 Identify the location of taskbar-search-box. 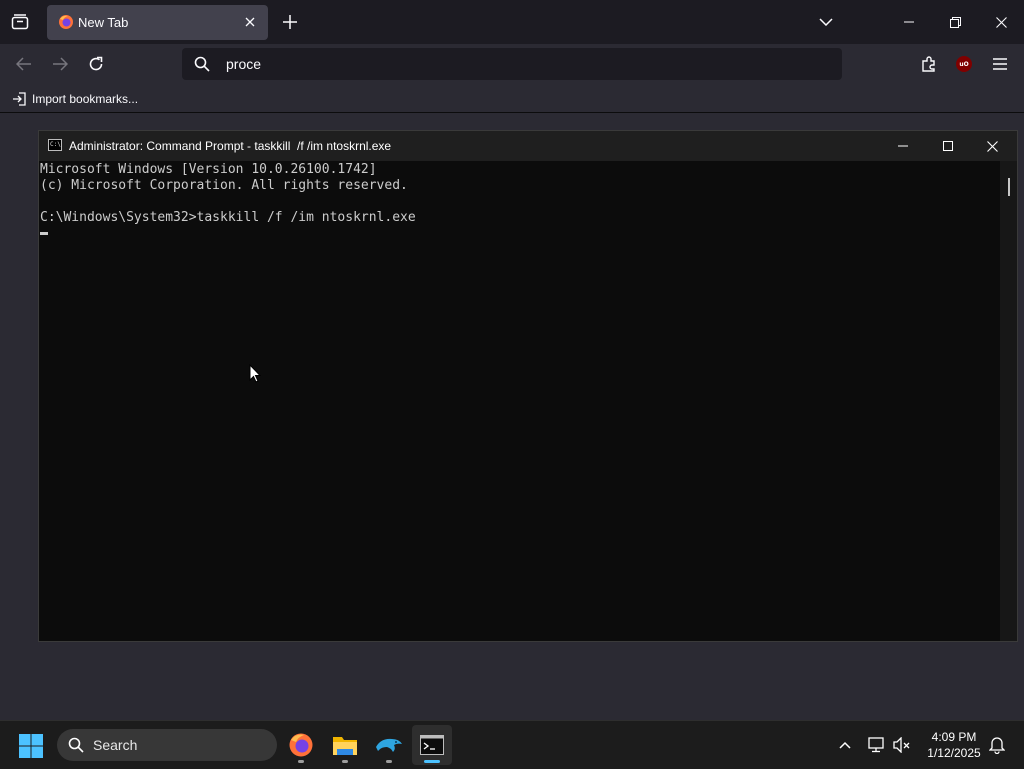
(167, 745).